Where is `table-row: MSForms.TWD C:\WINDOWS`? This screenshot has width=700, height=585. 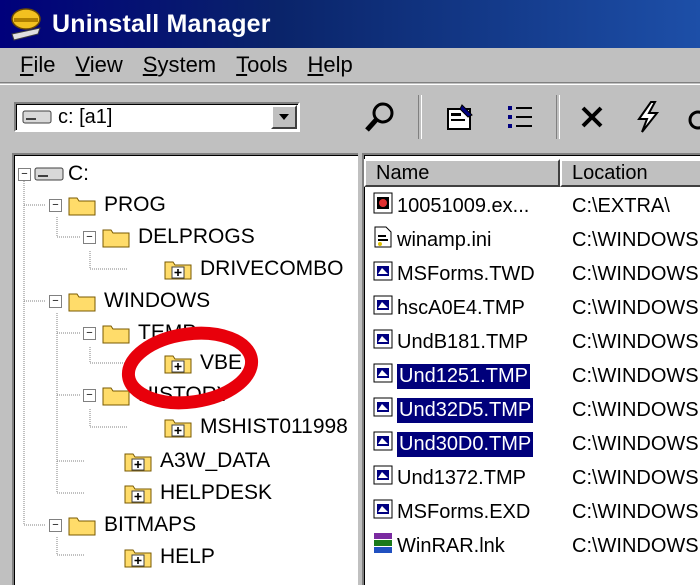
table-row: MSForms.TWD C:\WINDOWS is located at coordinates (532, 274).